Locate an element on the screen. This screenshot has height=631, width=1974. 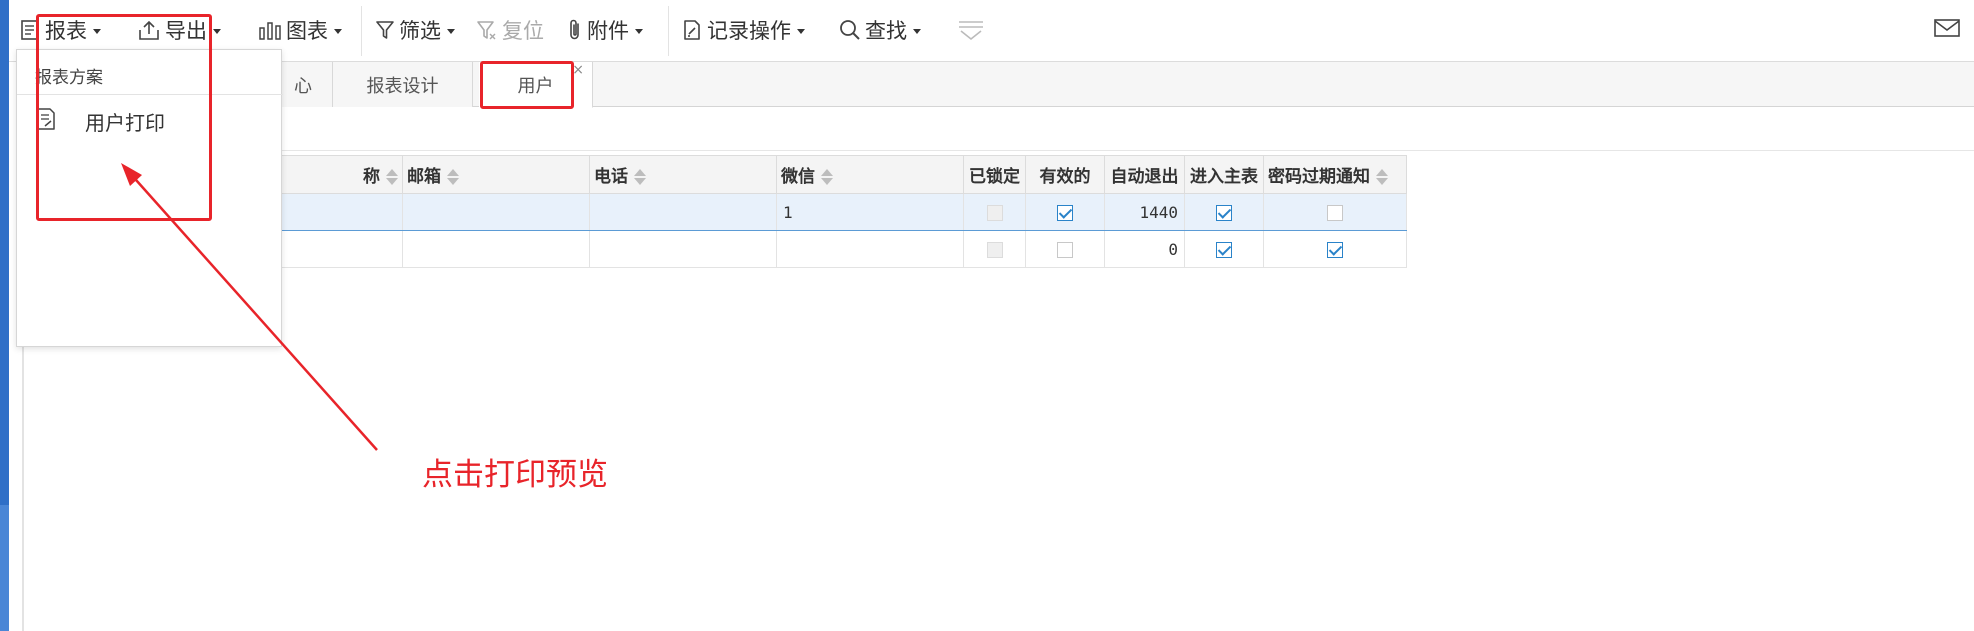
annotation-text: 点击打印预览 is located at coordinates (515, 475).